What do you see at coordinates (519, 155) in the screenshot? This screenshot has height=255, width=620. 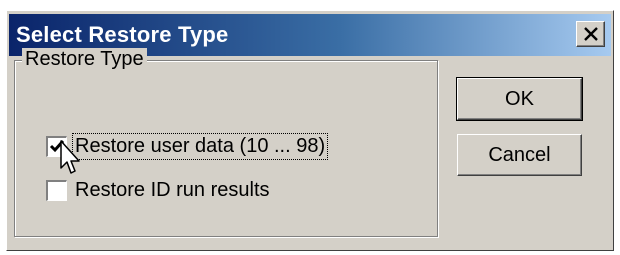 I see `cancel-button: Cancel` at bounding box center [519, 155].